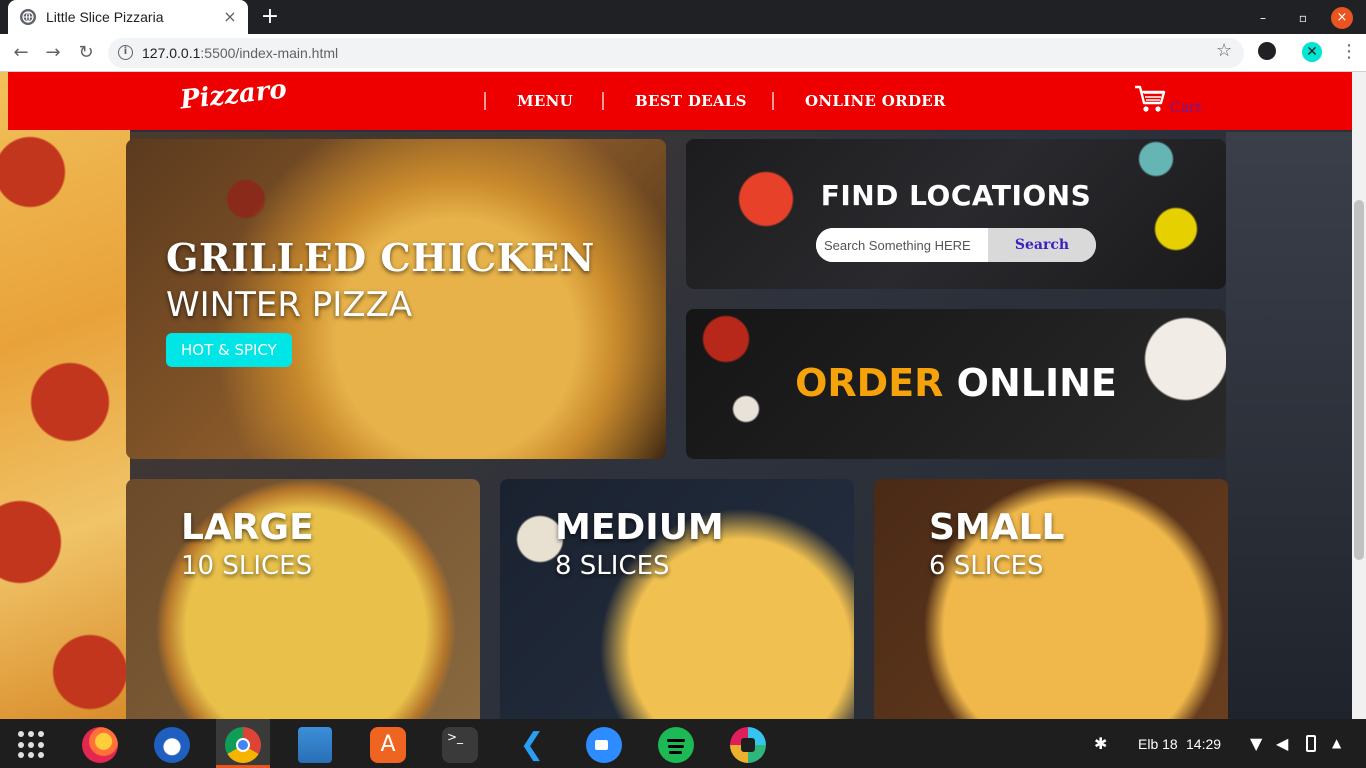 This screenshot has height=768, width=1366. I want to click on show-apps-icon, so click(32, 745).